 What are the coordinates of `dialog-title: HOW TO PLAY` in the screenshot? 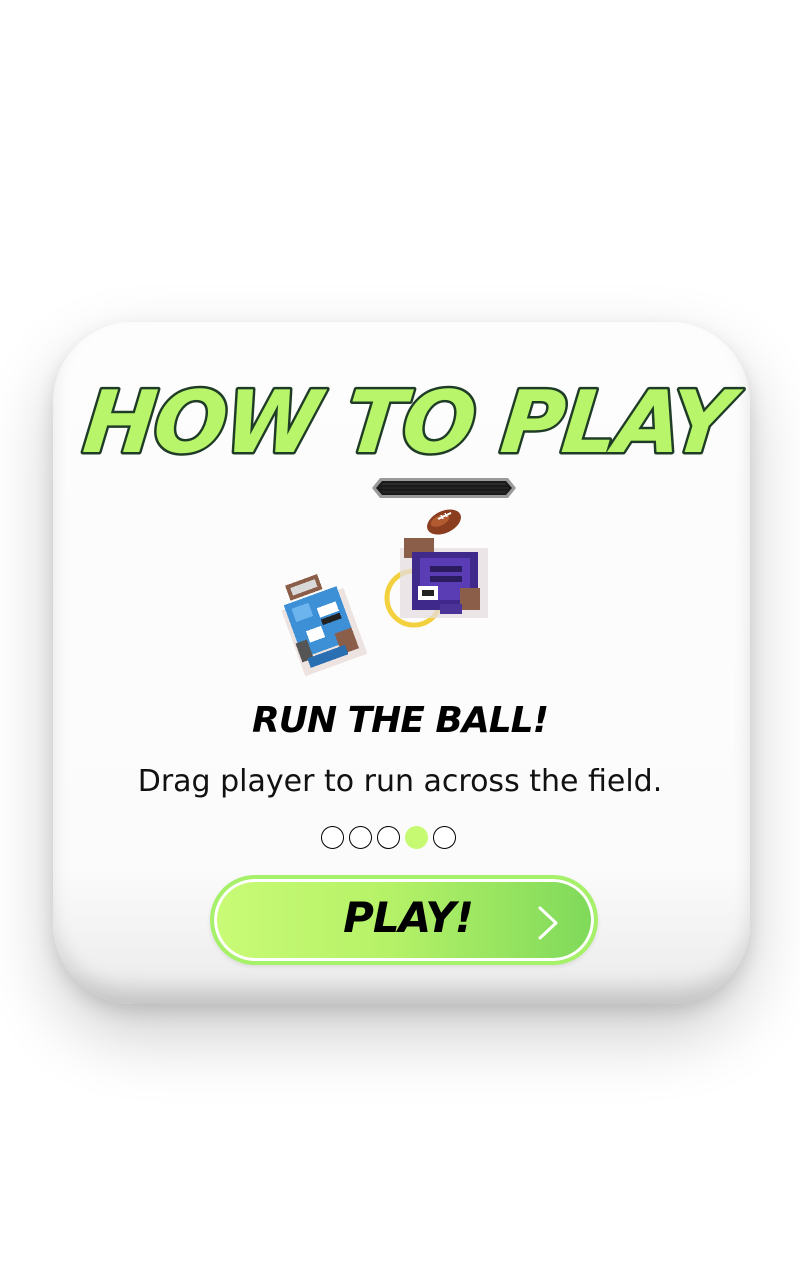 It's located at (412, 423).